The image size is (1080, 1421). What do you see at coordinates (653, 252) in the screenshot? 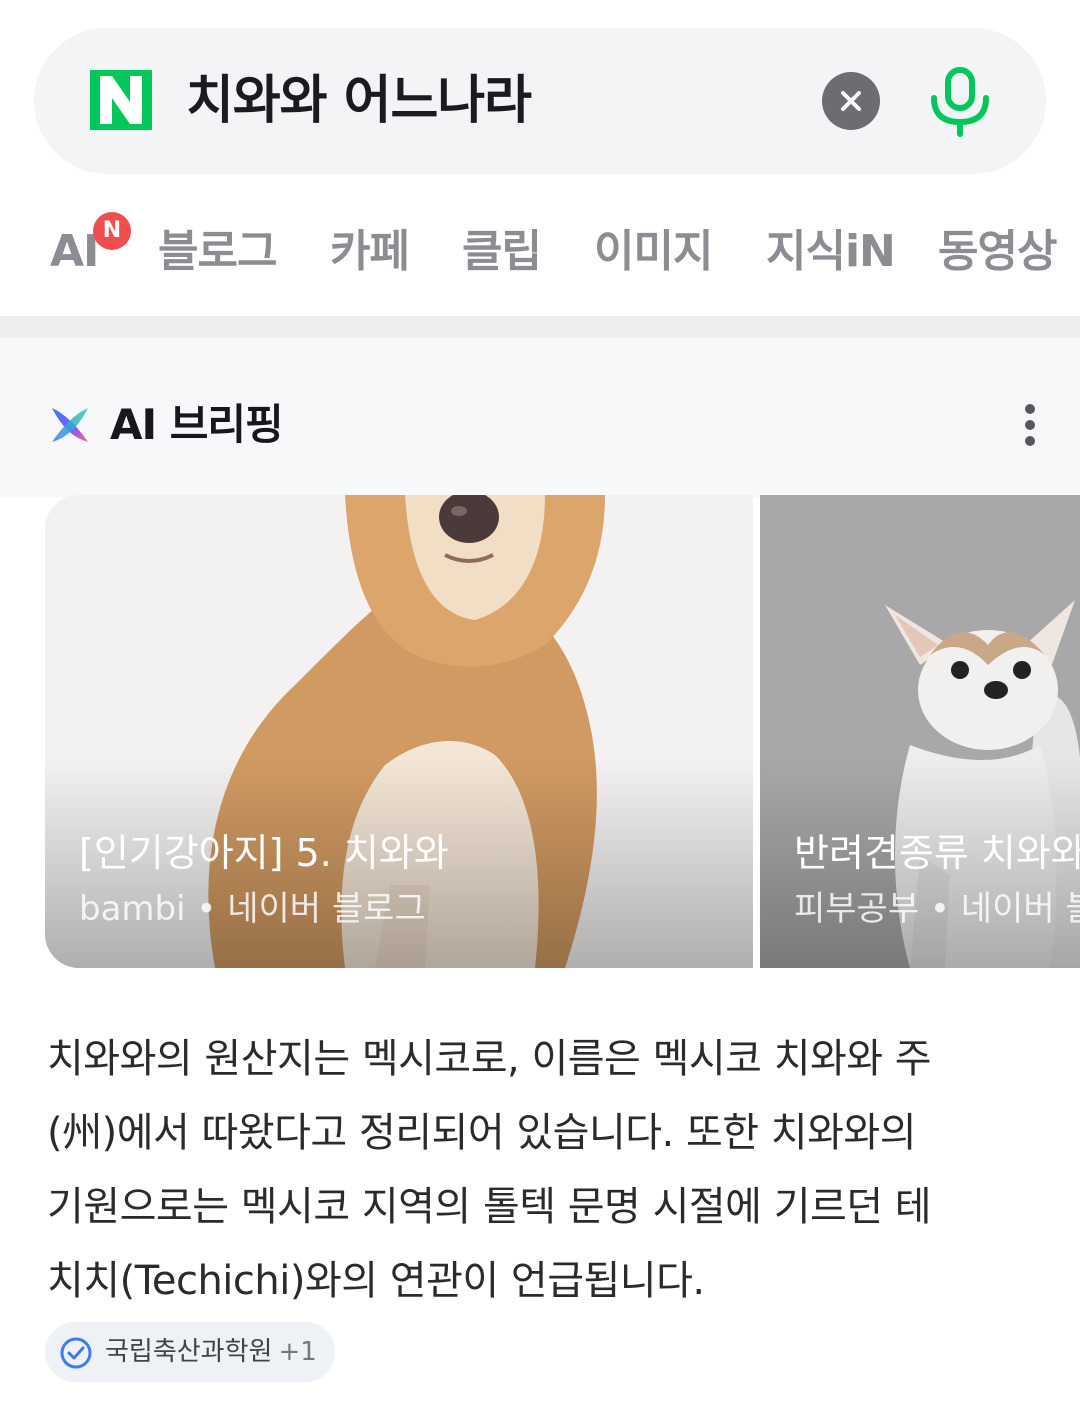
I see `tab-image: 이미지` at bounding box center [653, 252].